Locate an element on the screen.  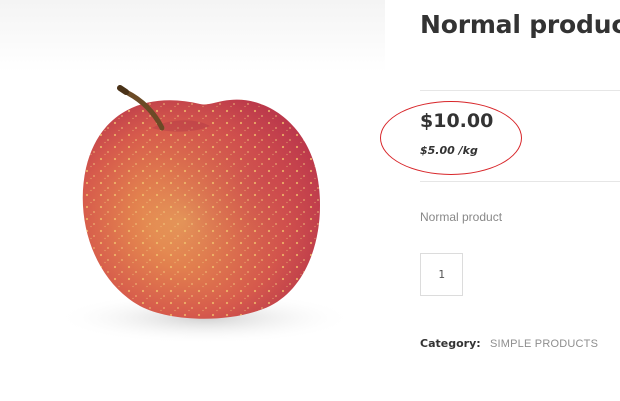
product-title: Normal product is located at coordinates (520, 24).